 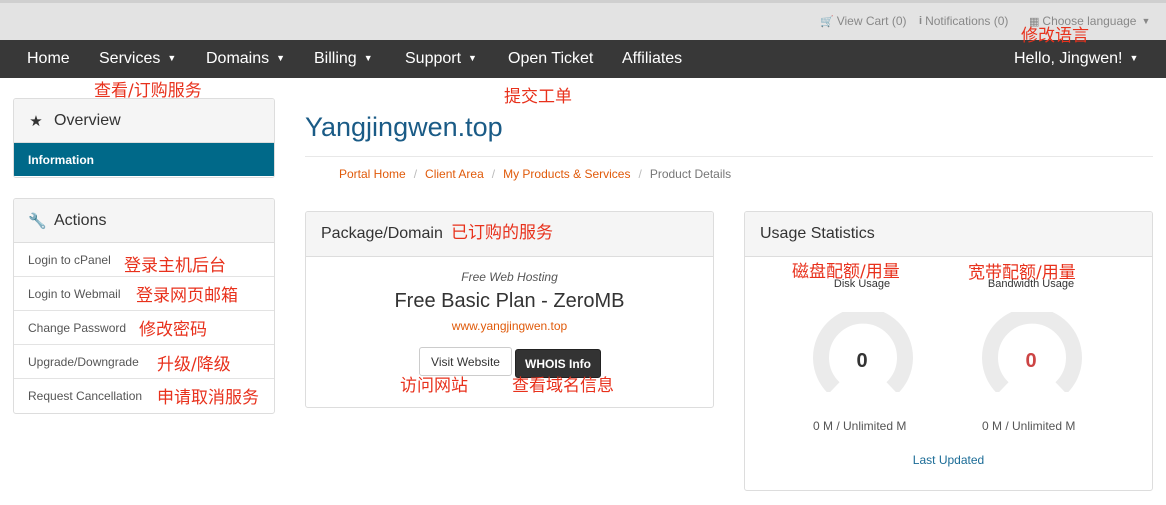 What do you see at coordinates (963, 21) in the screenshot?
I see `notifications-link: i Notifications (0)` at bounding box center [963, 21].